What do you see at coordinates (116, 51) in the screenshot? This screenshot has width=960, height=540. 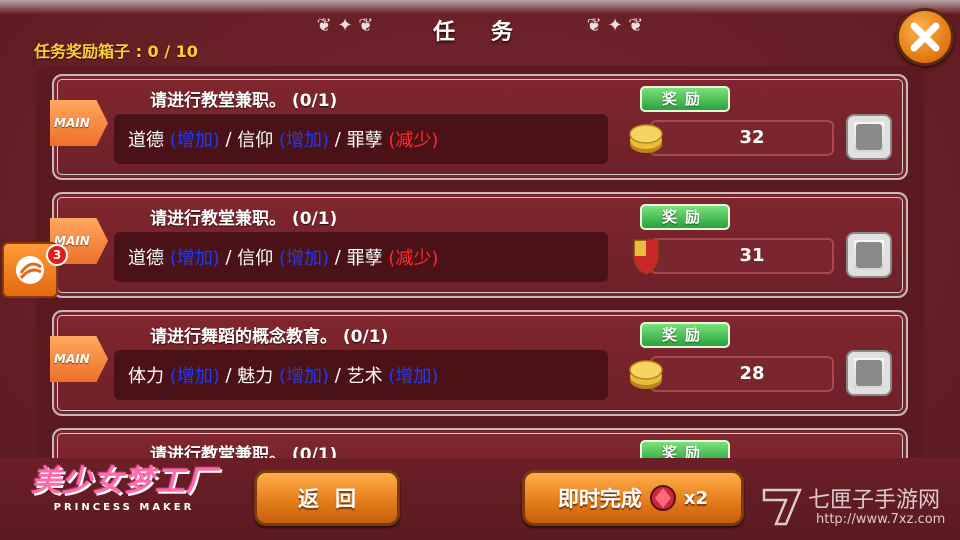 I see `reward-box-counter: 任务奖励箱子 : 0 / 10` at bounding box center [116, 51].